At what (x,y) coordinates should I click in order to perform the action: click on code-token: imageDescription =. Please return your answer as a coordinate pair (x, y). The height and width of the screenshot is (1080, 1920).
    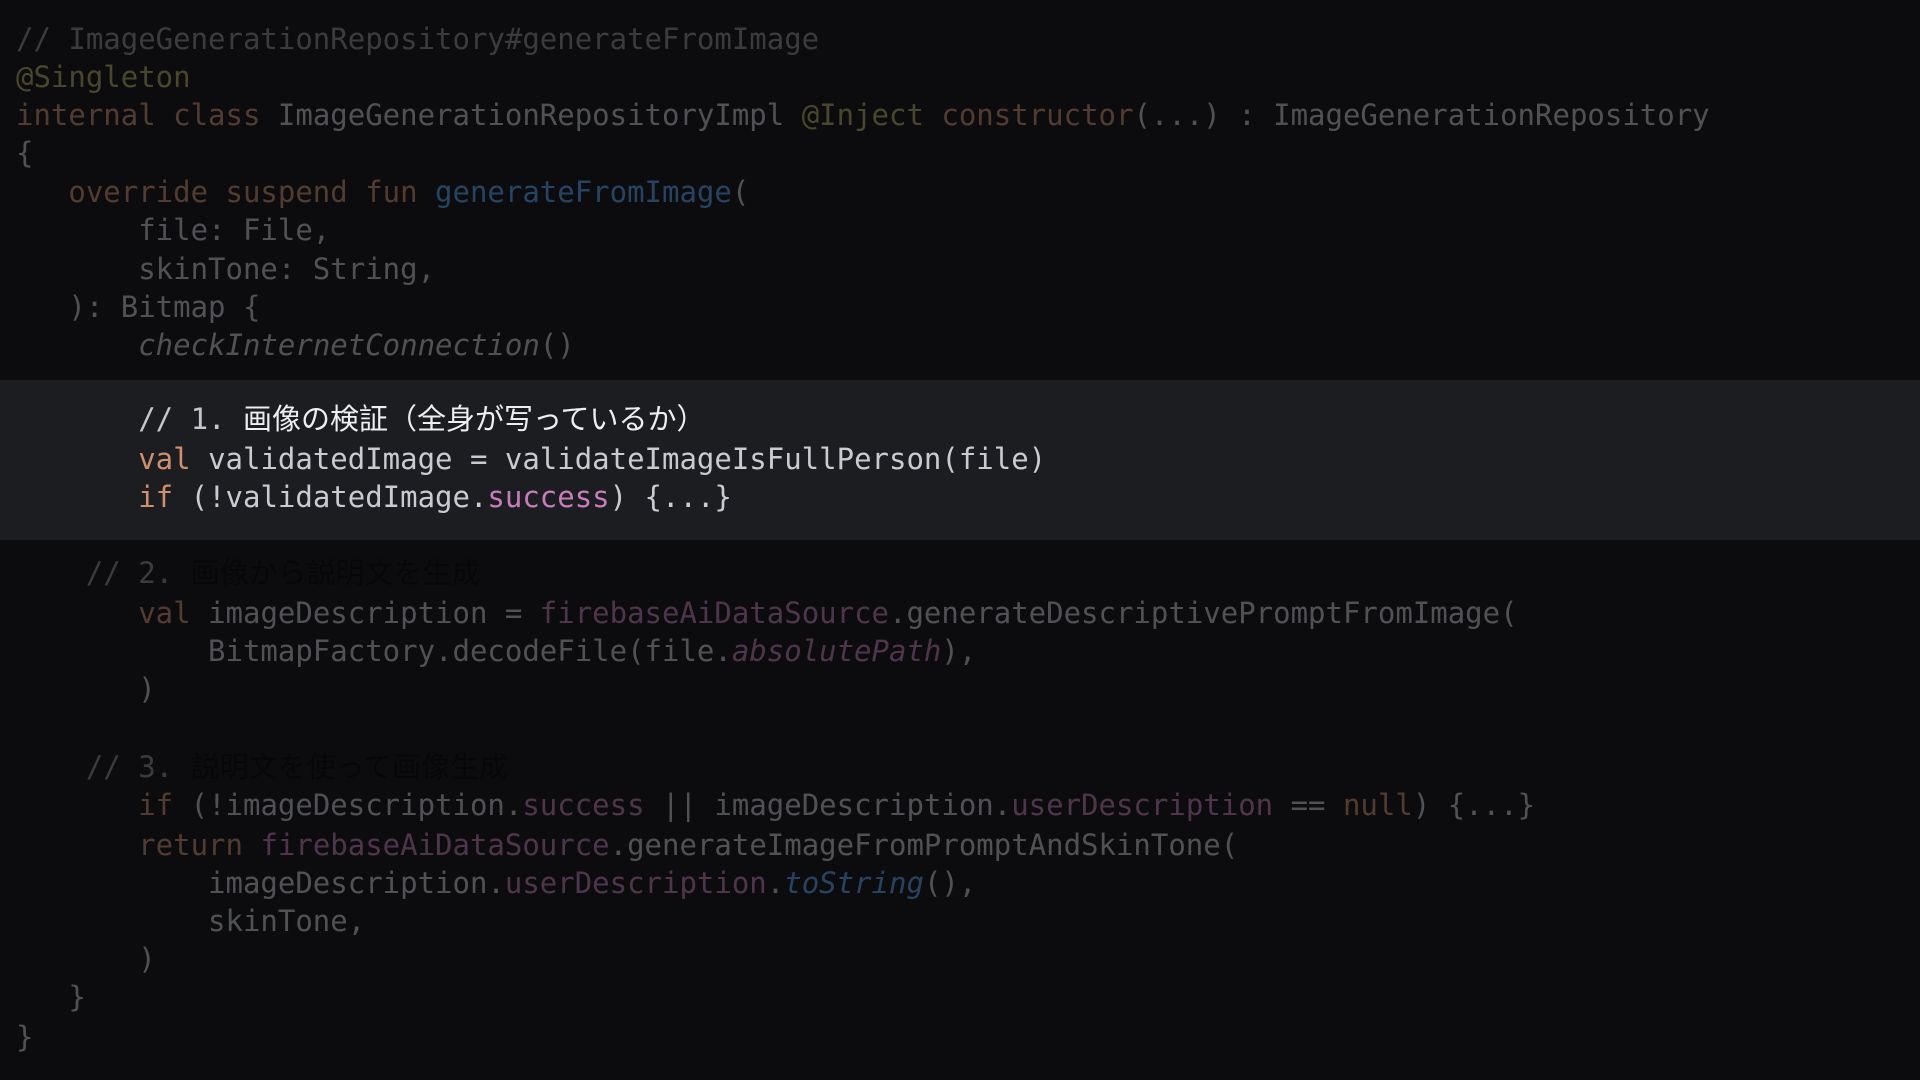
    Looking at the image, I should click on (374, 613).